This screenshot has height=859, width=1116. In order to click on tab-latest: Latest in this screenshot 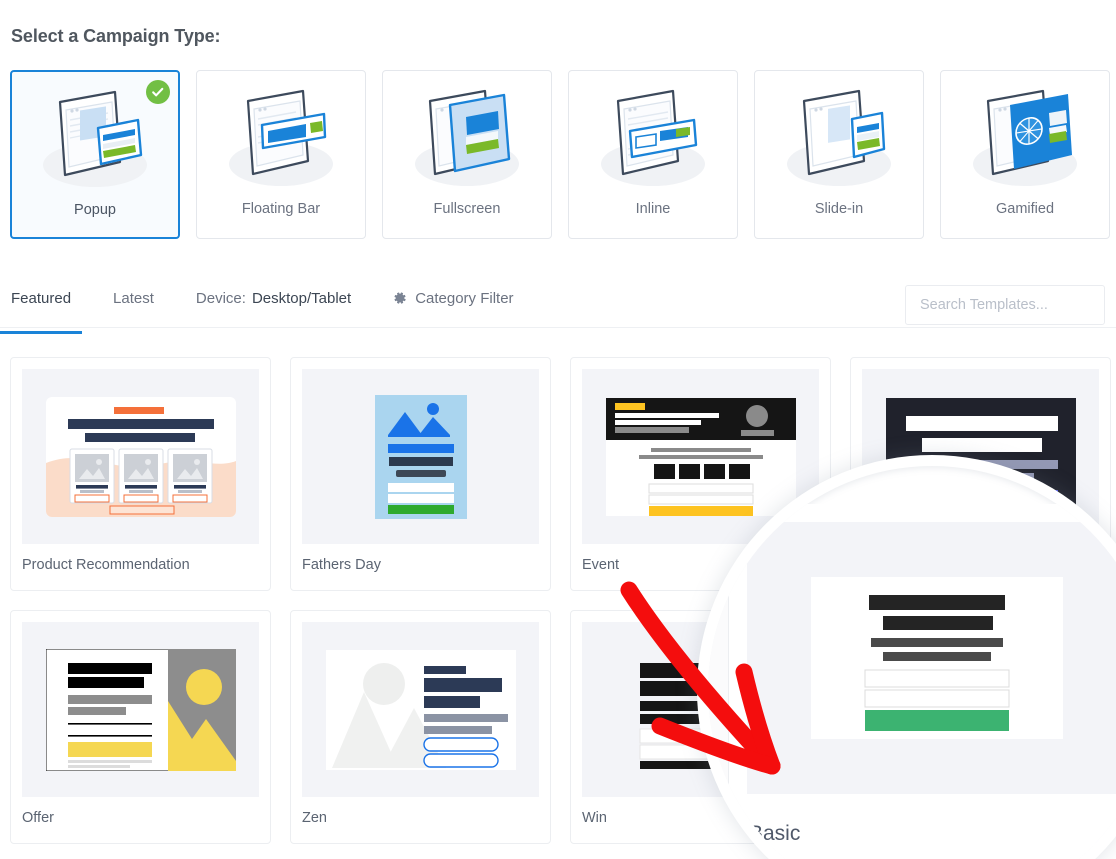, I will do `click(133, 305)`.